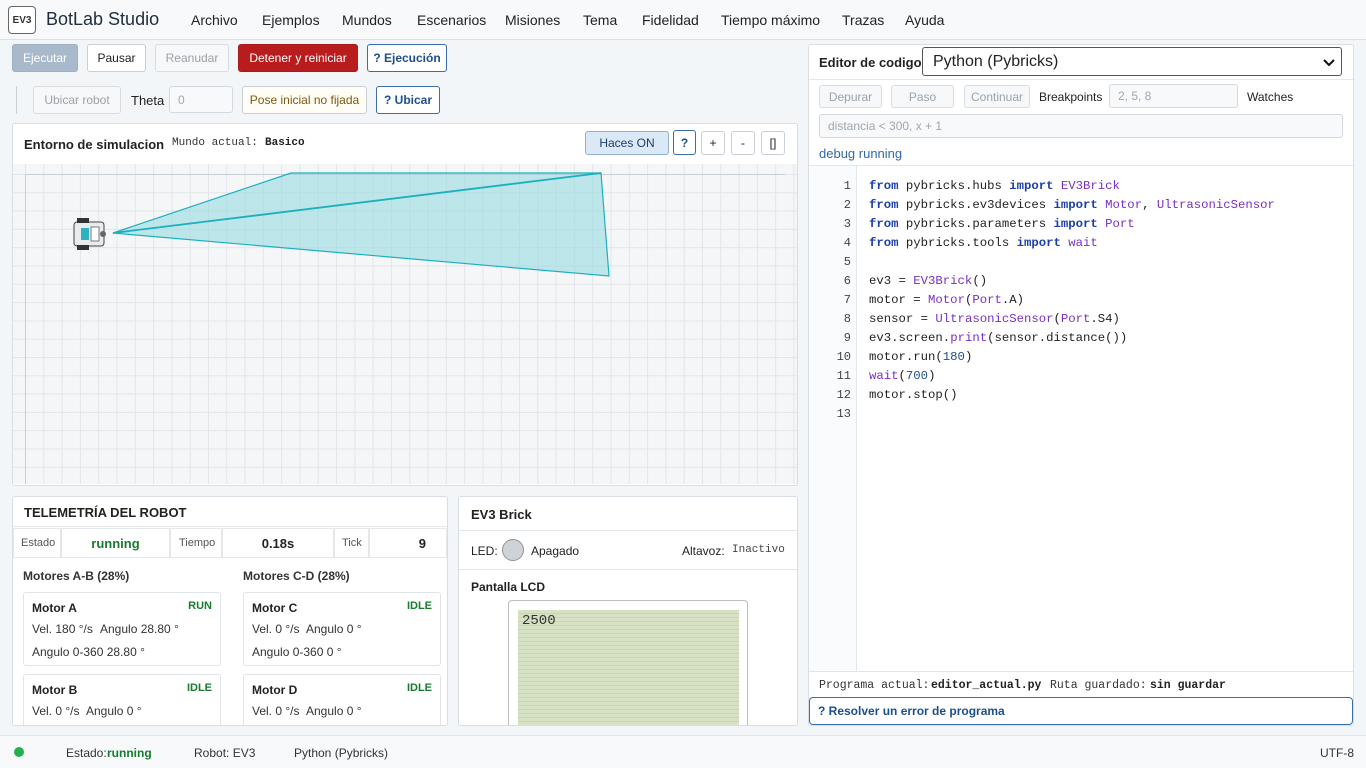 Image resolution: width=1366 pixels, height=768 pixels. I want to click on breakpoints-input: 2, 5, 8, so click(1173, 96).